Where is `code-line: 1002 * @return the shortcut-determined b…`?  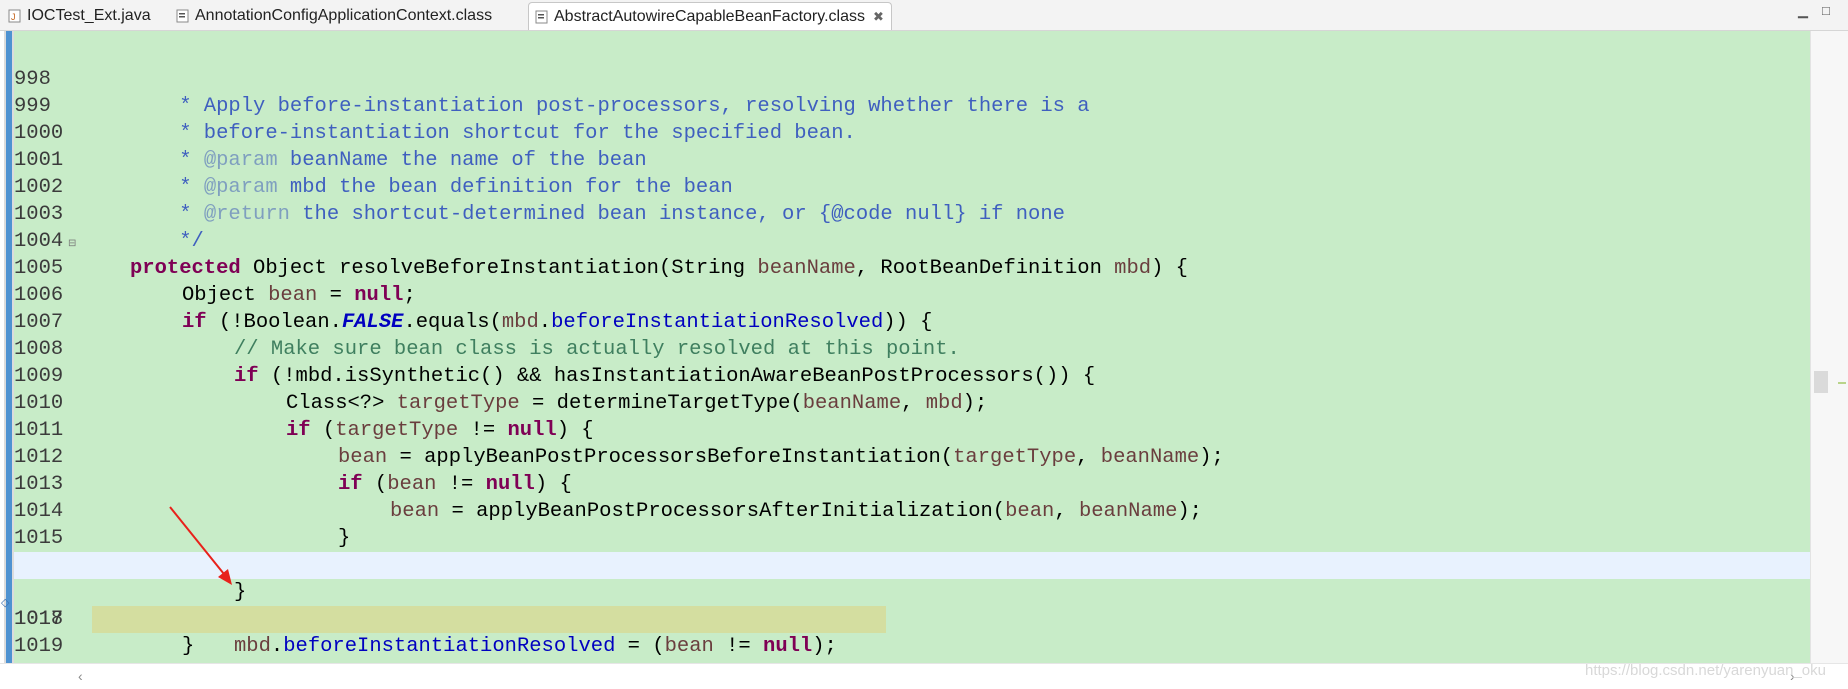
code-line: 1002 * @return the shortcut-determined b… is located at coordinates (912, 186).